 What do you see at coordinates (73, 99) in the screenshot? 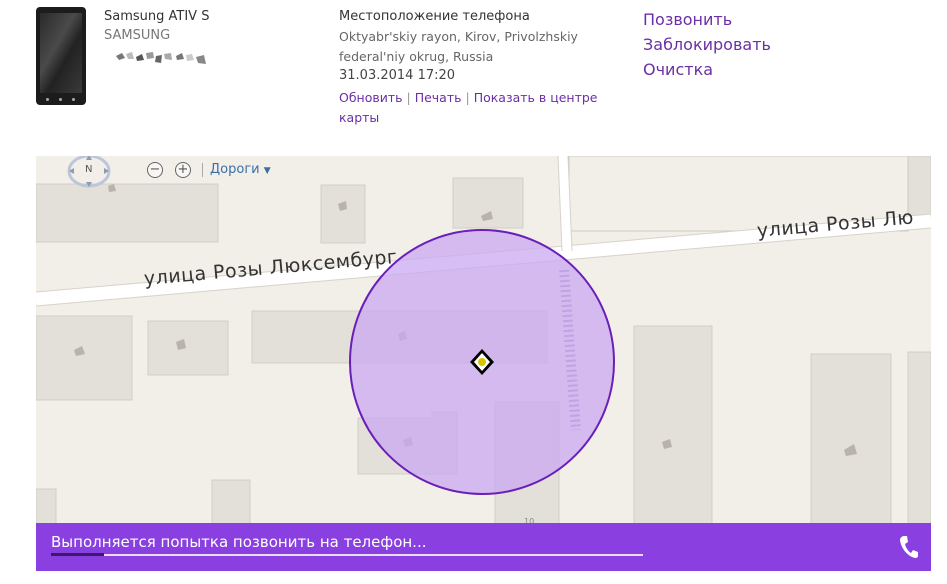
I see `device-search-key` at bounding box center [73, 99].